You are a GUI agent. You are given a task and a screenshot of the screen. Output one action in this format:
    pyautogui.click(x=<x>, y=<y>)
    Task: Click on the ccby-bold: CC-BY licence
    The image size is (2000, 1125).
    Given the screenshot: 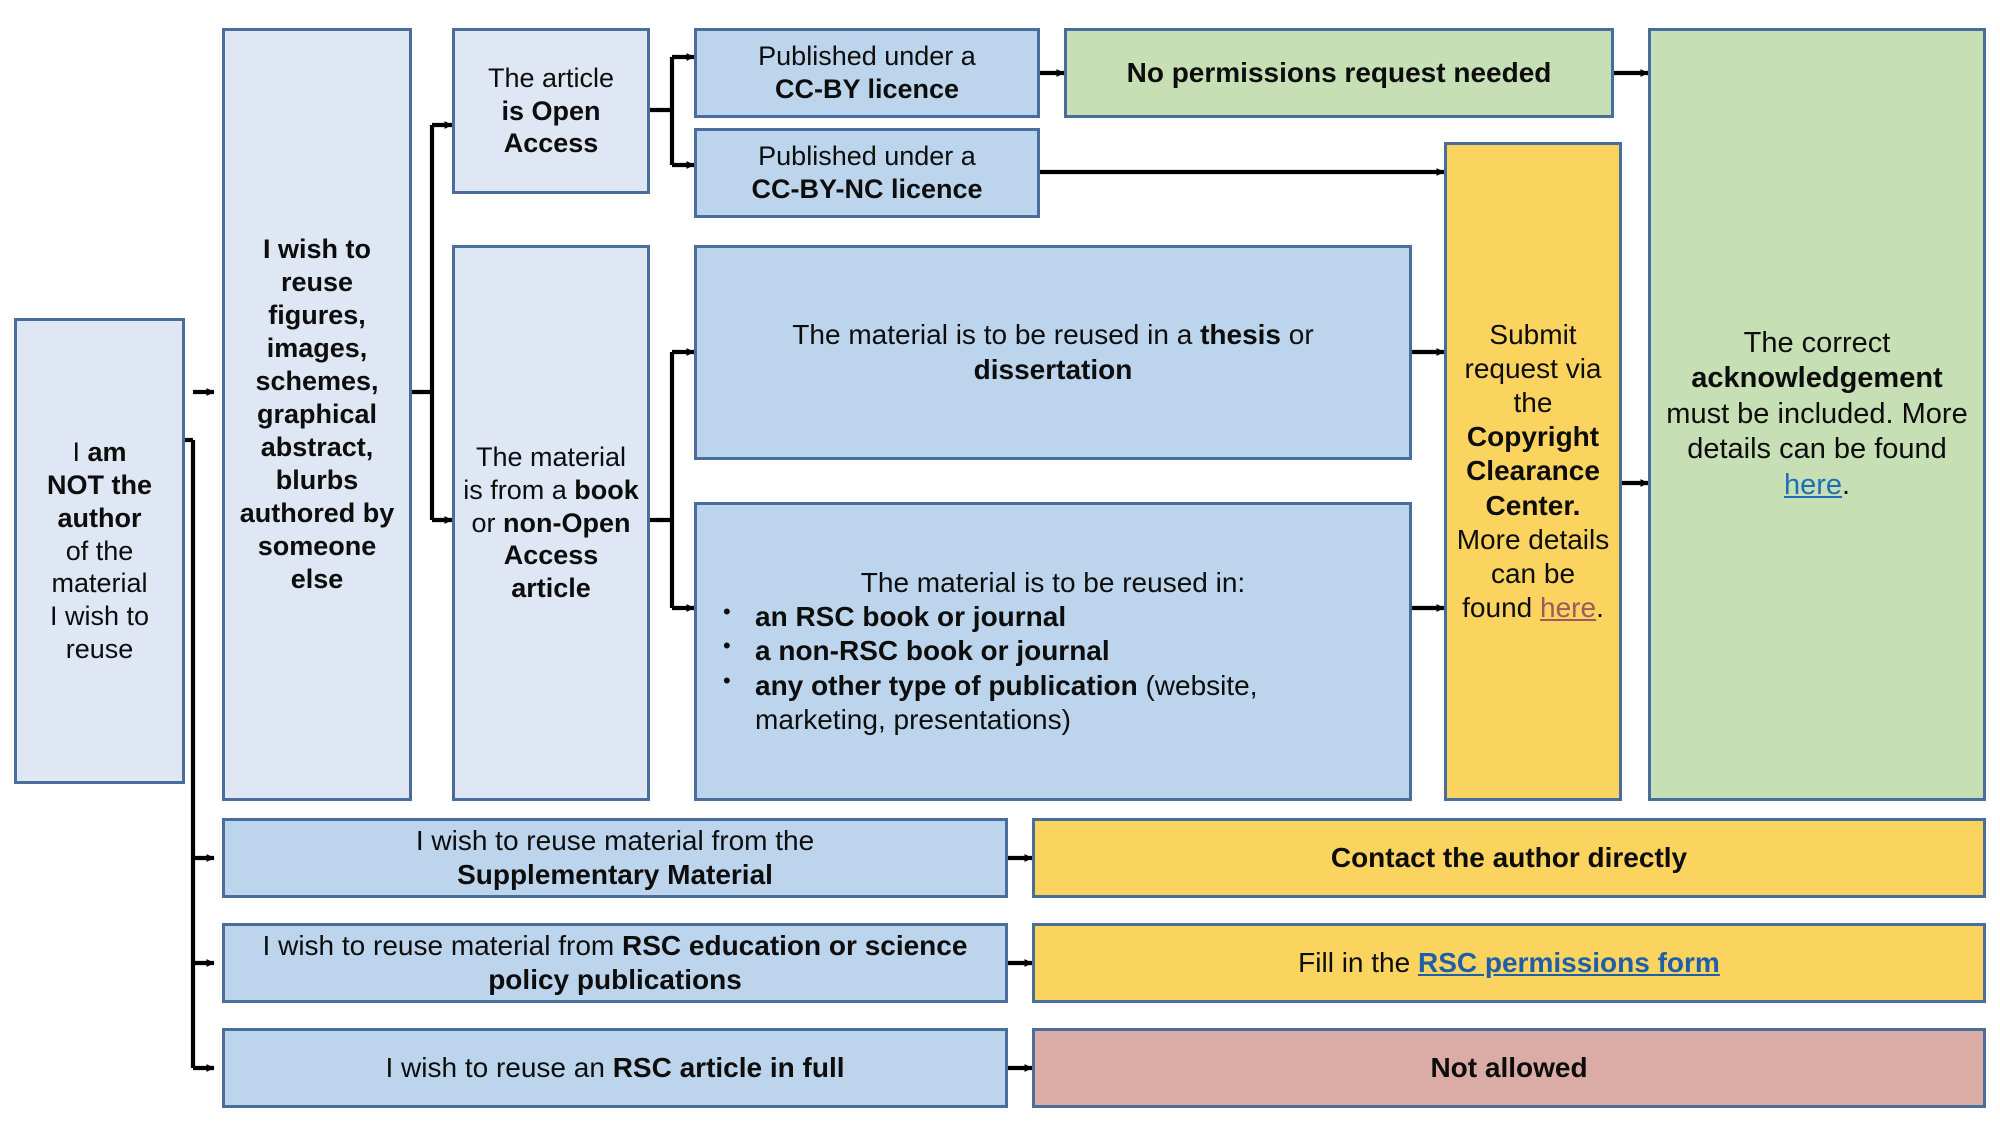 What is the action you would take?
    pyautogui.click(x=867, y=89)
    